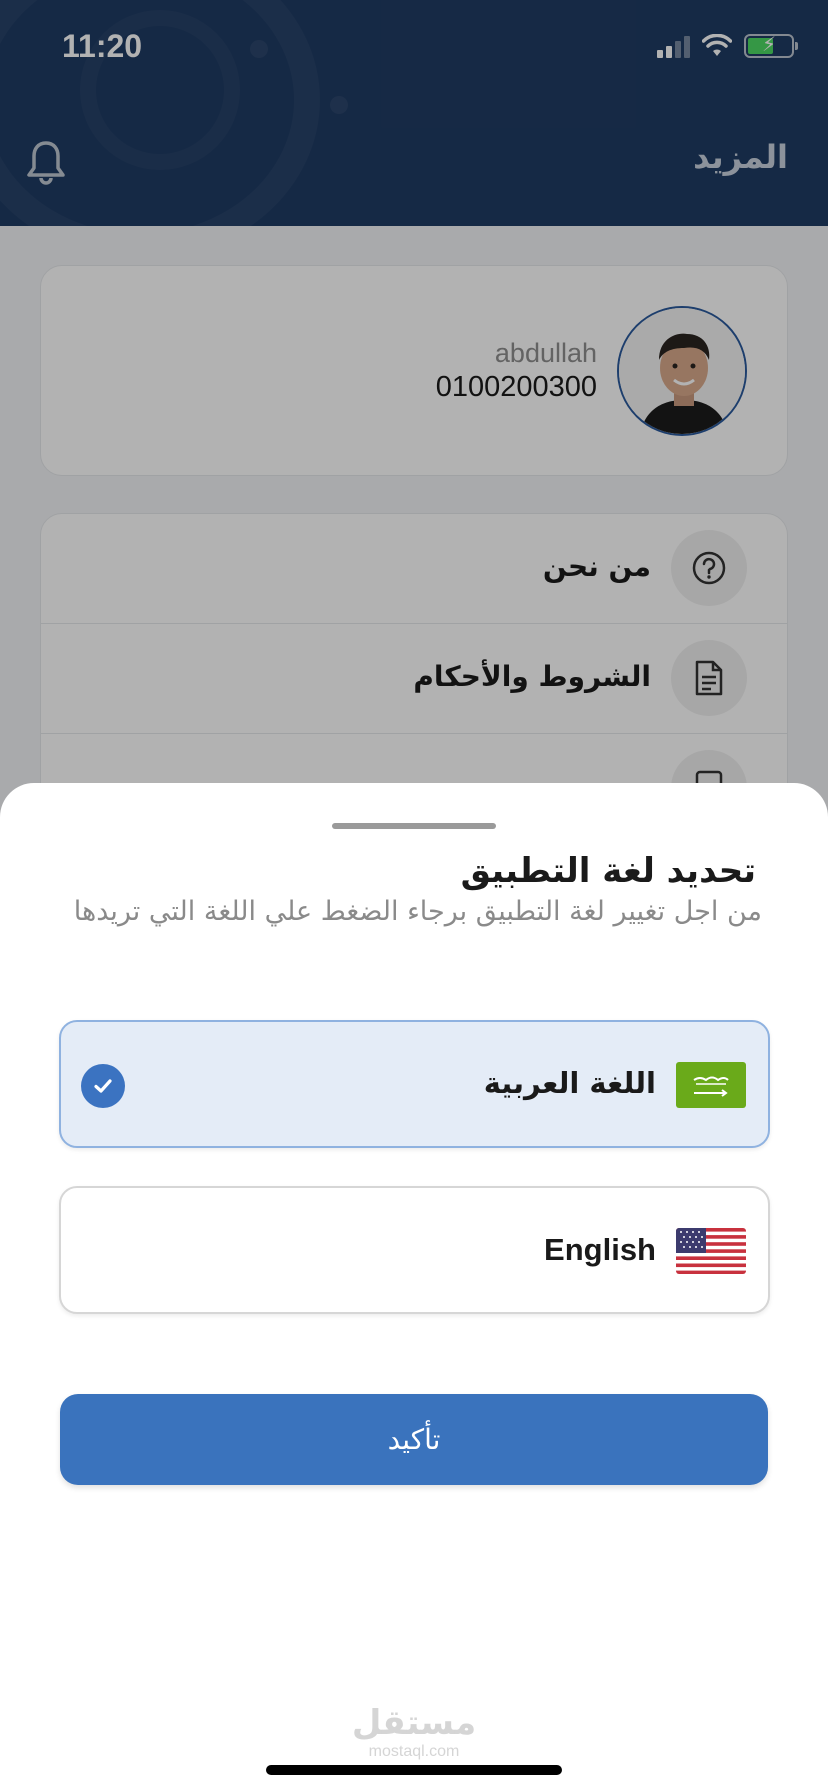  I want to click on us-flag-icon, so click(711, 1251).